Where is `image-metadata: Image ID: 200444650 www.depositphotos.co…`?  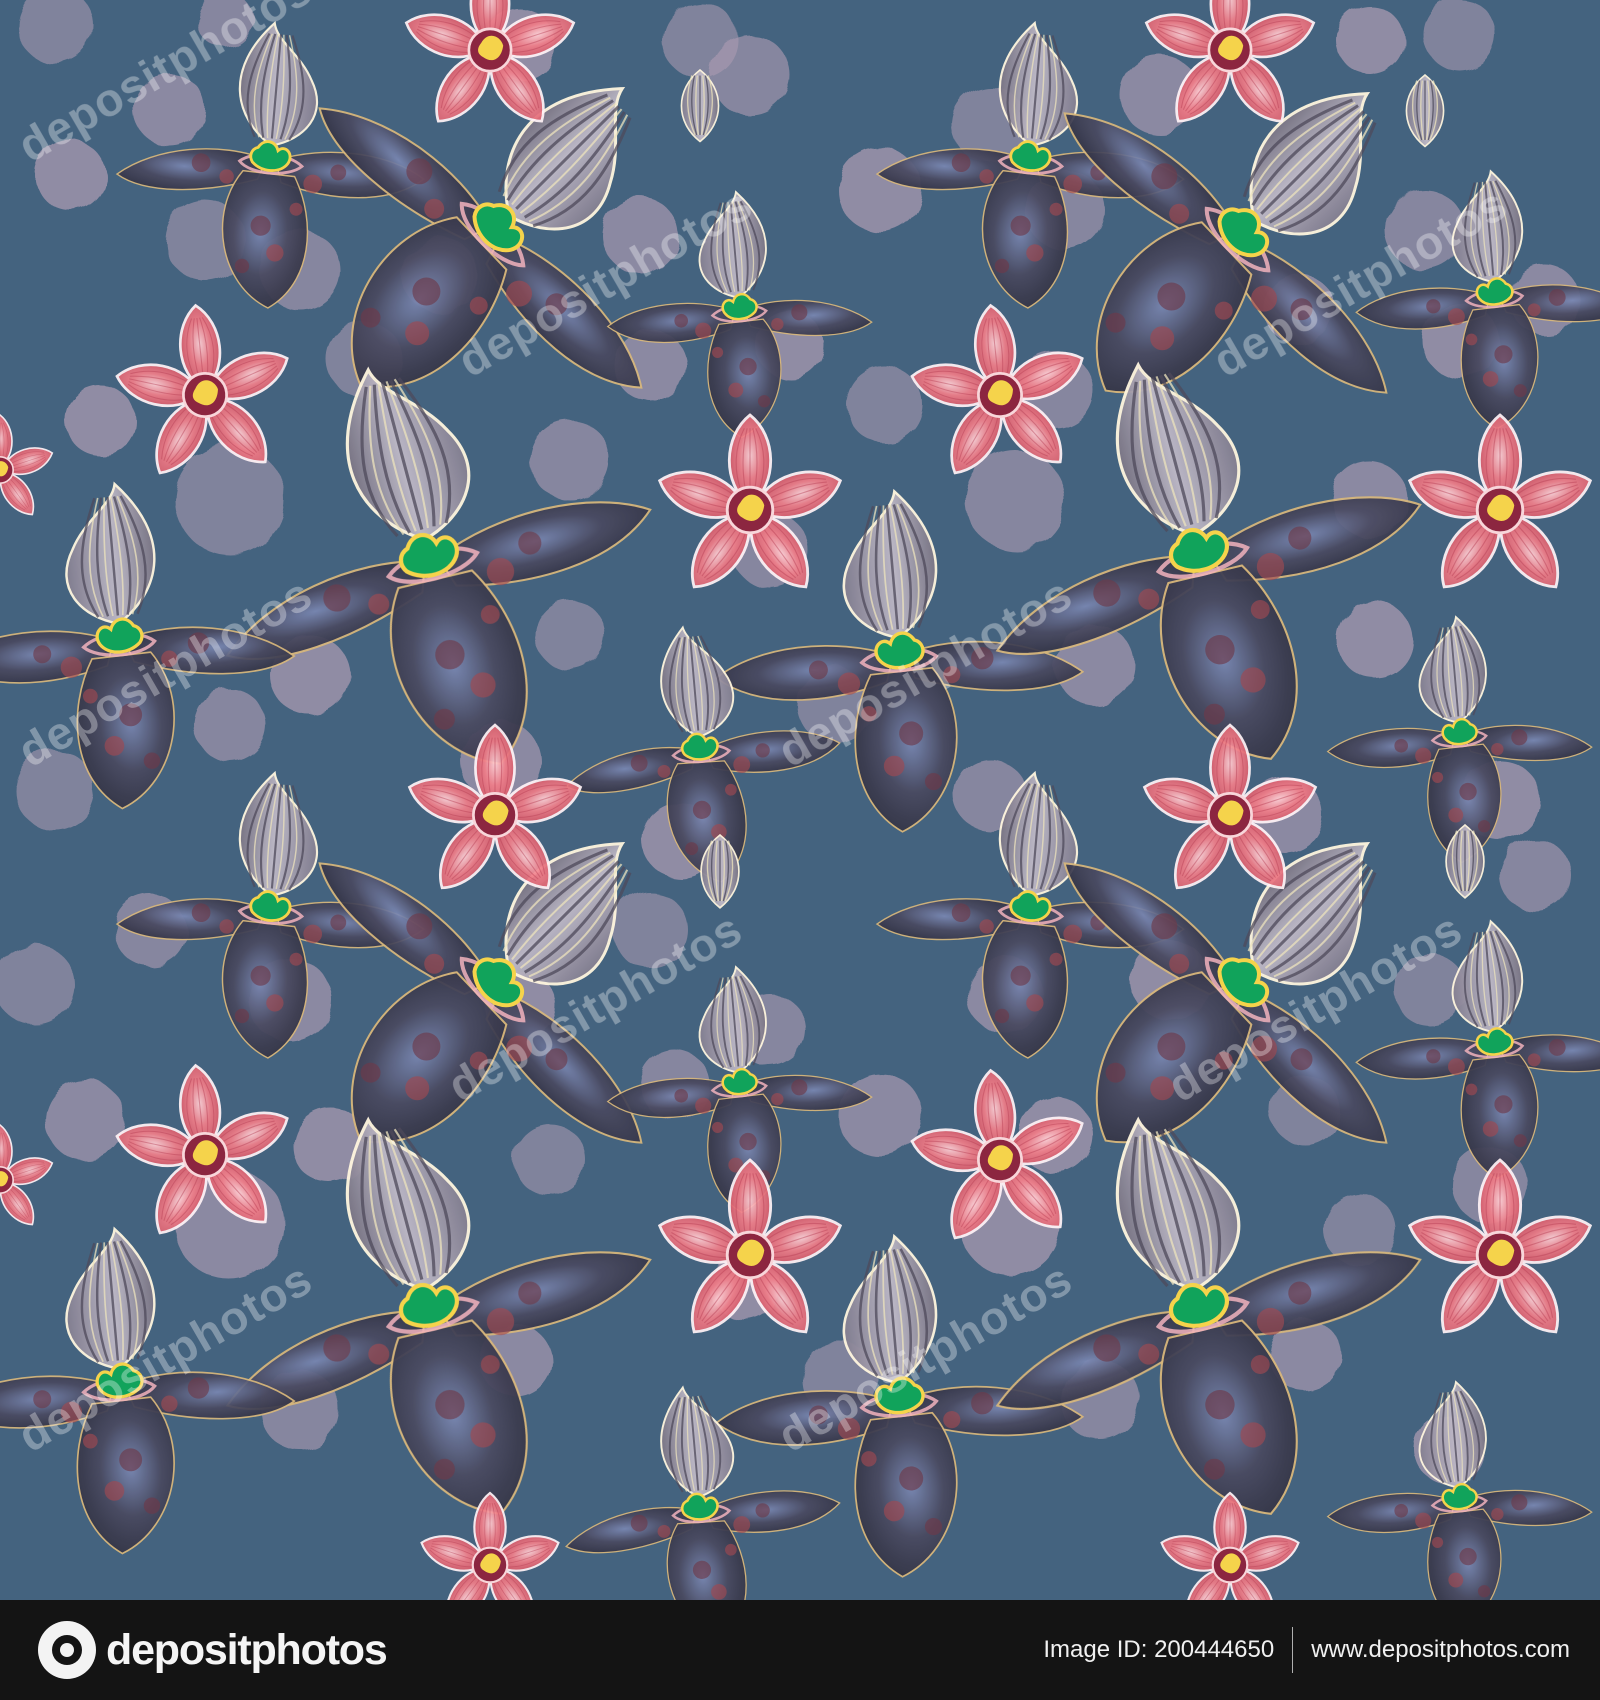
image-metadata: Image ID: 200444650 www.depositphotos.co… is located at coordinates (1306, 1650).